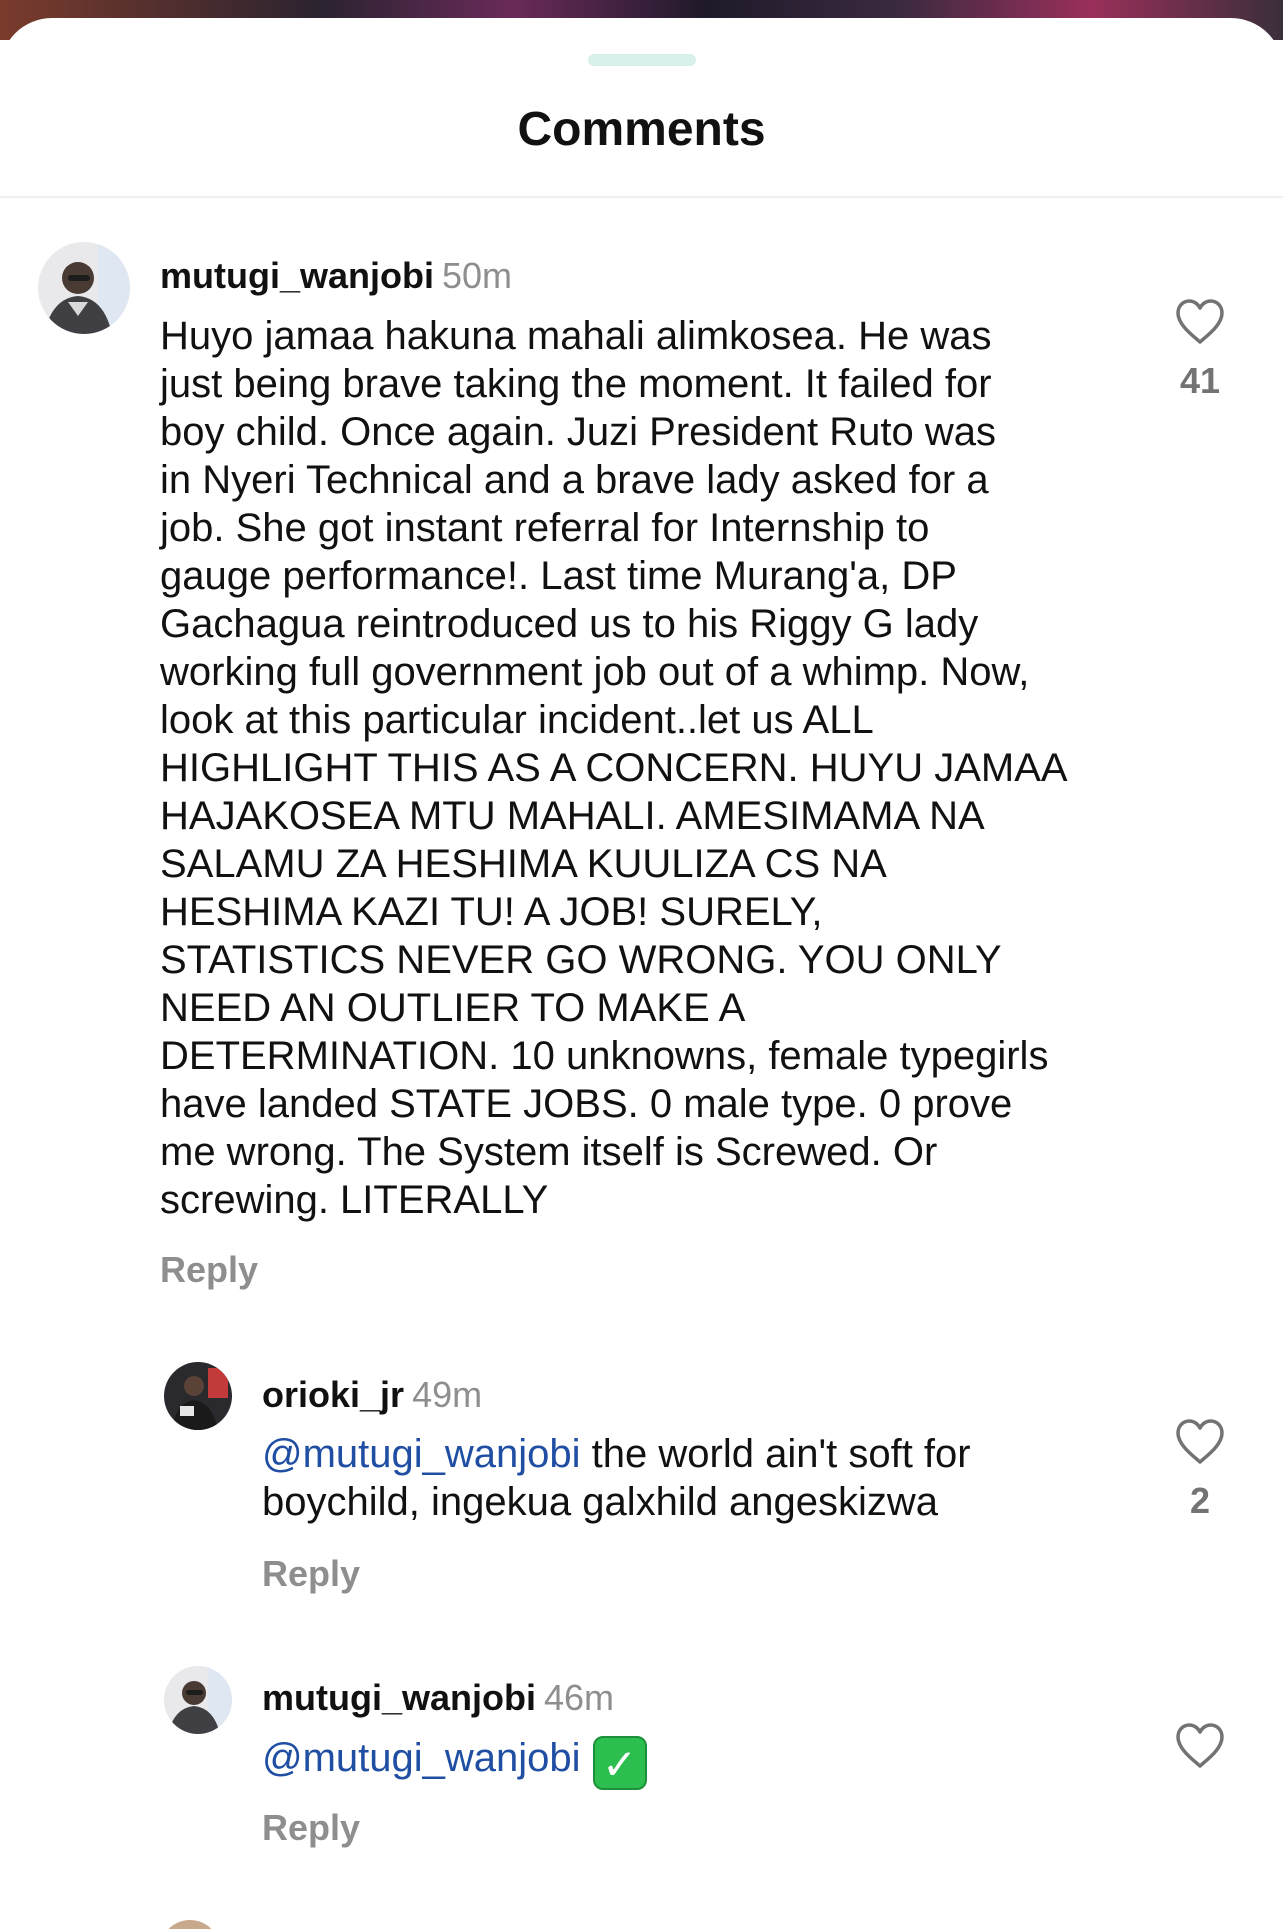 The height and width of the screenshot is (1929, 1283). Describe the element at coordinates (477, 275) in the screenshot. I see `timestamp: 50m` at that location.